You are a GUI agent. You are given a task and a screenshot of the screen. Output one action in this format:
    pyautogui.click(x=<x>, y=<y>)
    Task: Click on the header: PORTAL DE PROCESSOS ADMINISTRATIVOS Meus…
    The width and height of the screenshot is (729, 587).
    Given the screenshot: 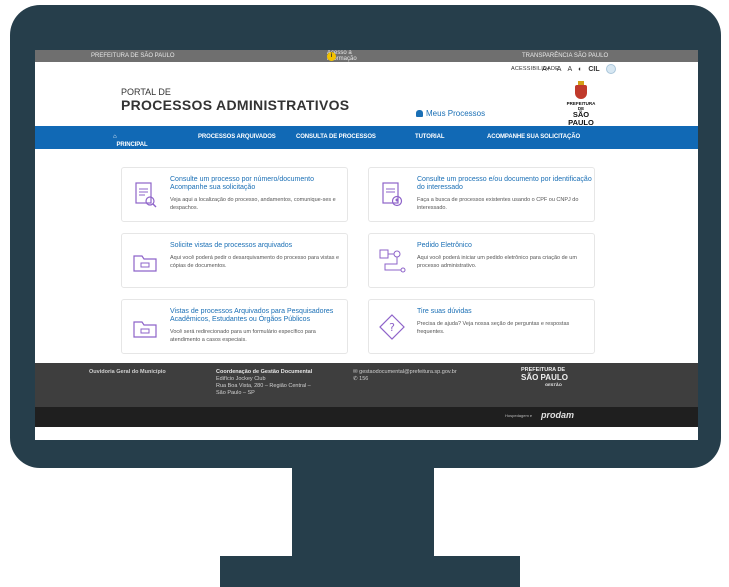 What is the action you would take?
    pyautogui.click(x=366, y=101)
    